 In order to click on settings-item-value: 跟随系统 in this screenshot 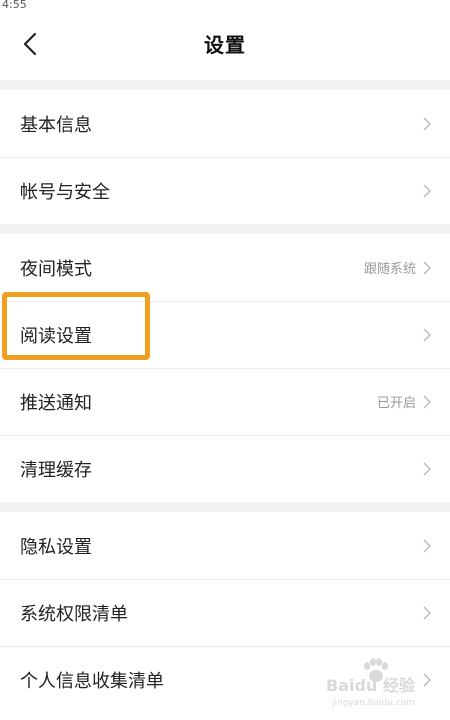, I will do `click(389, 269)`.